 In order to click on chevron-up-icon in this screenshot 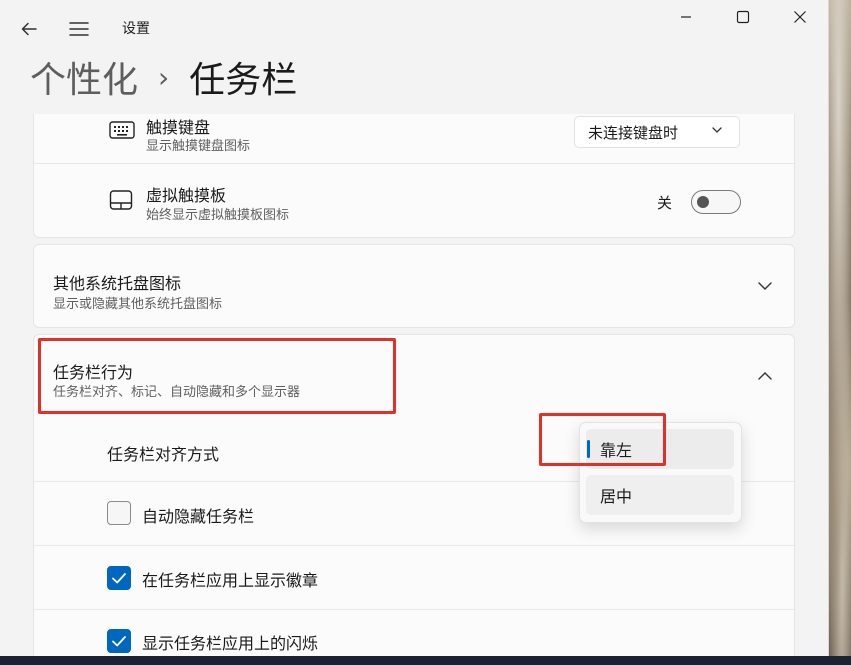, I will do `click(766, 377)`.